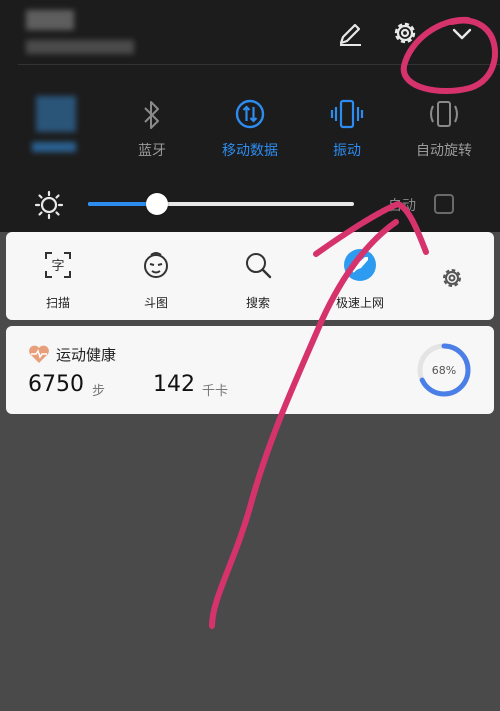 Image resolution: width=500 pixels, height=711 pixels. I want to click on tile-mobile-data: 移动数据, so click(250, 124).